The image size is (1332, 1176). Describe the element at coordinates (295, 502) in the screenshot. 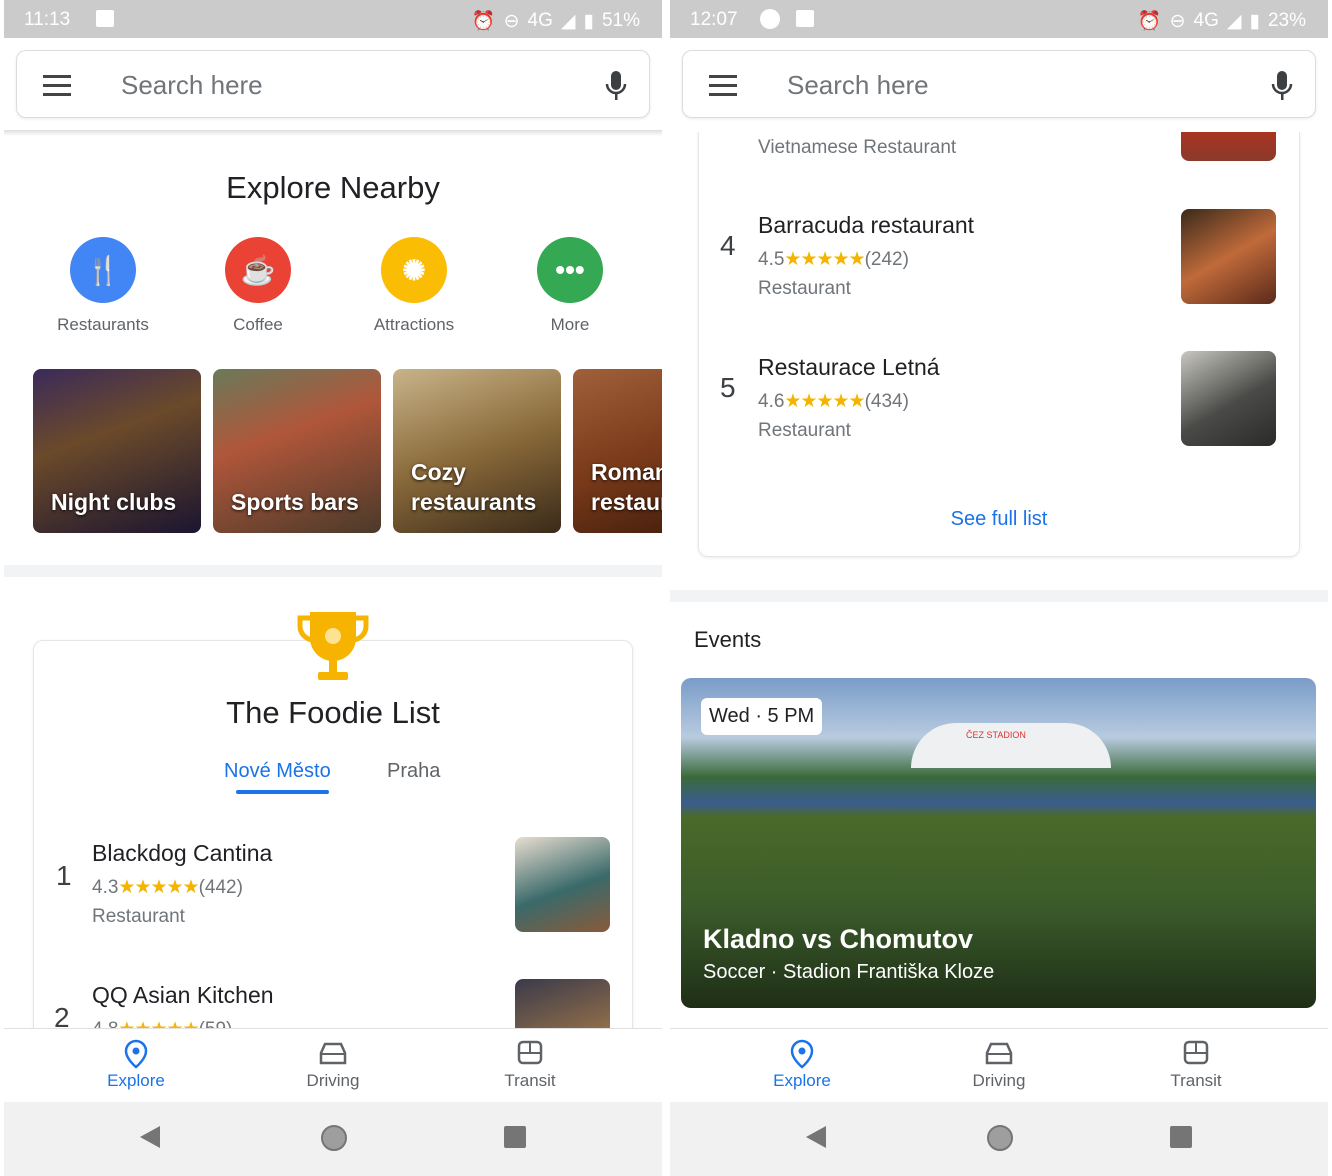

I see `card-label: Sports bars` at that location.